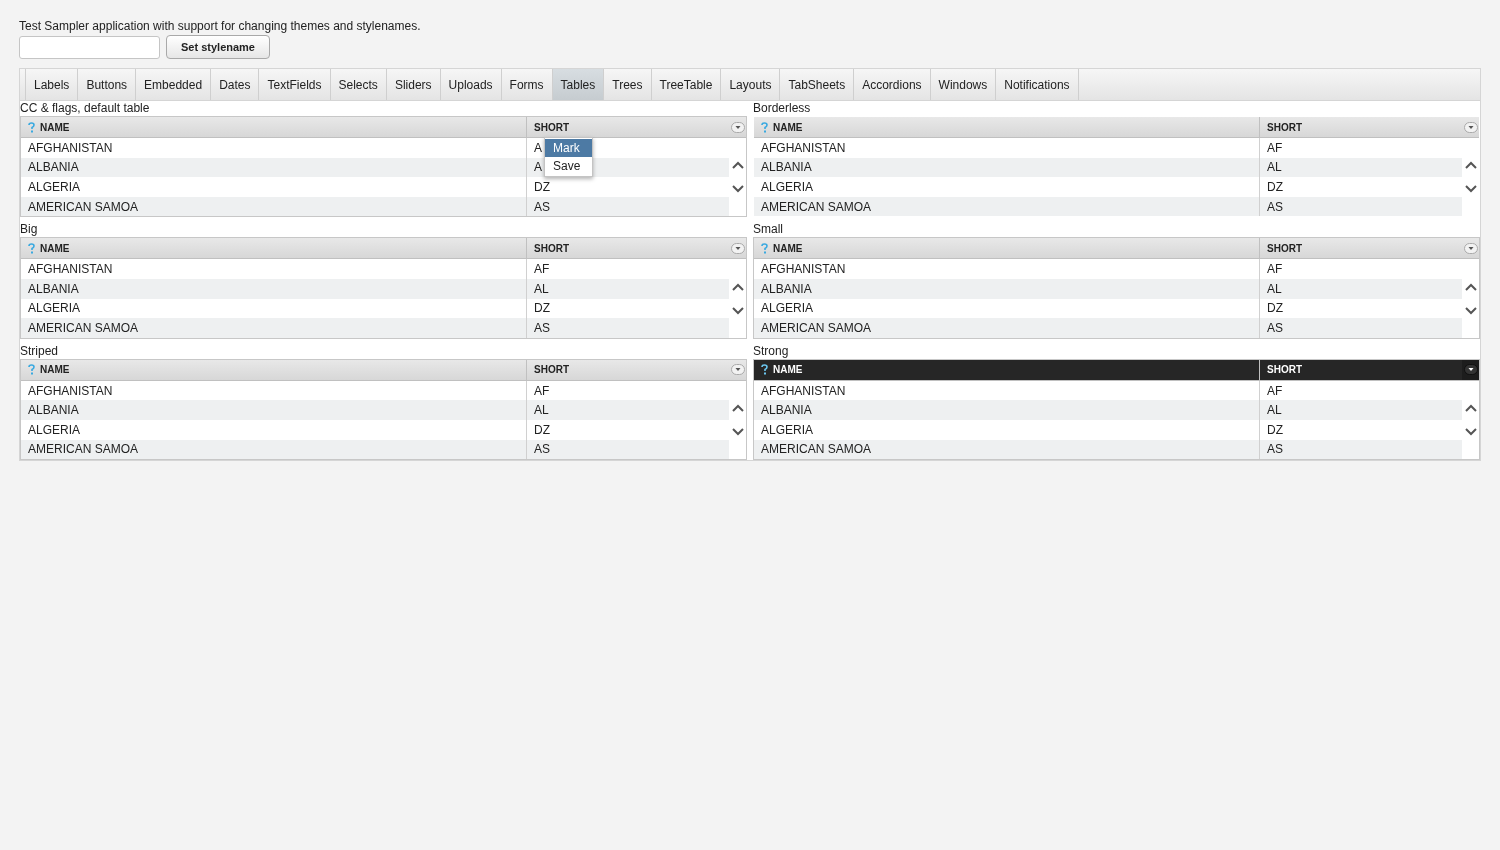 Image resolution: width=1500 pixels, height=850 pixels. Describe the element at coordinates (771, 351) in the screenshot. I see `table-caption: Strong` at that location.